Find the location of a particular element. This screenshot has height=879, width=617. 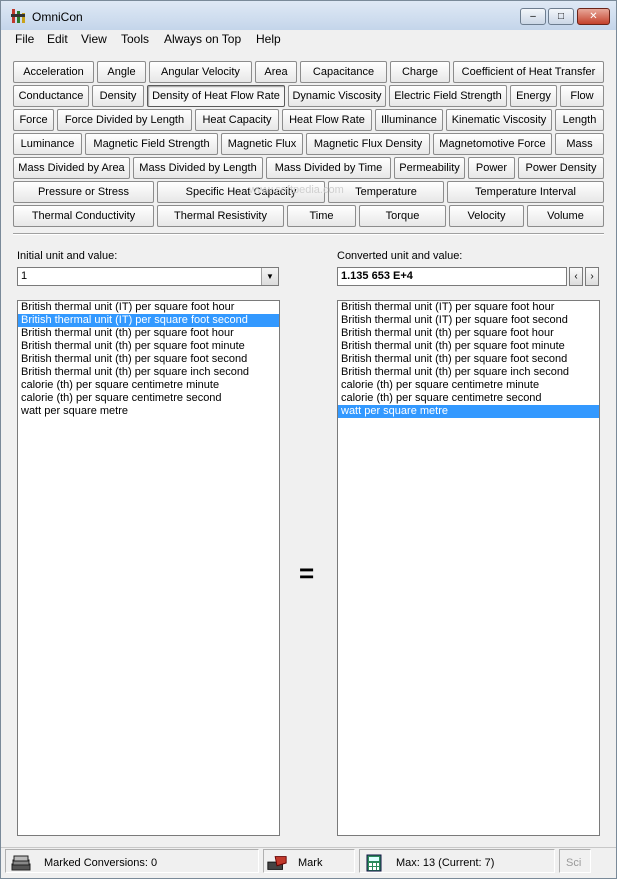

window-title: OmniCon is located at coordinates (57, 17).